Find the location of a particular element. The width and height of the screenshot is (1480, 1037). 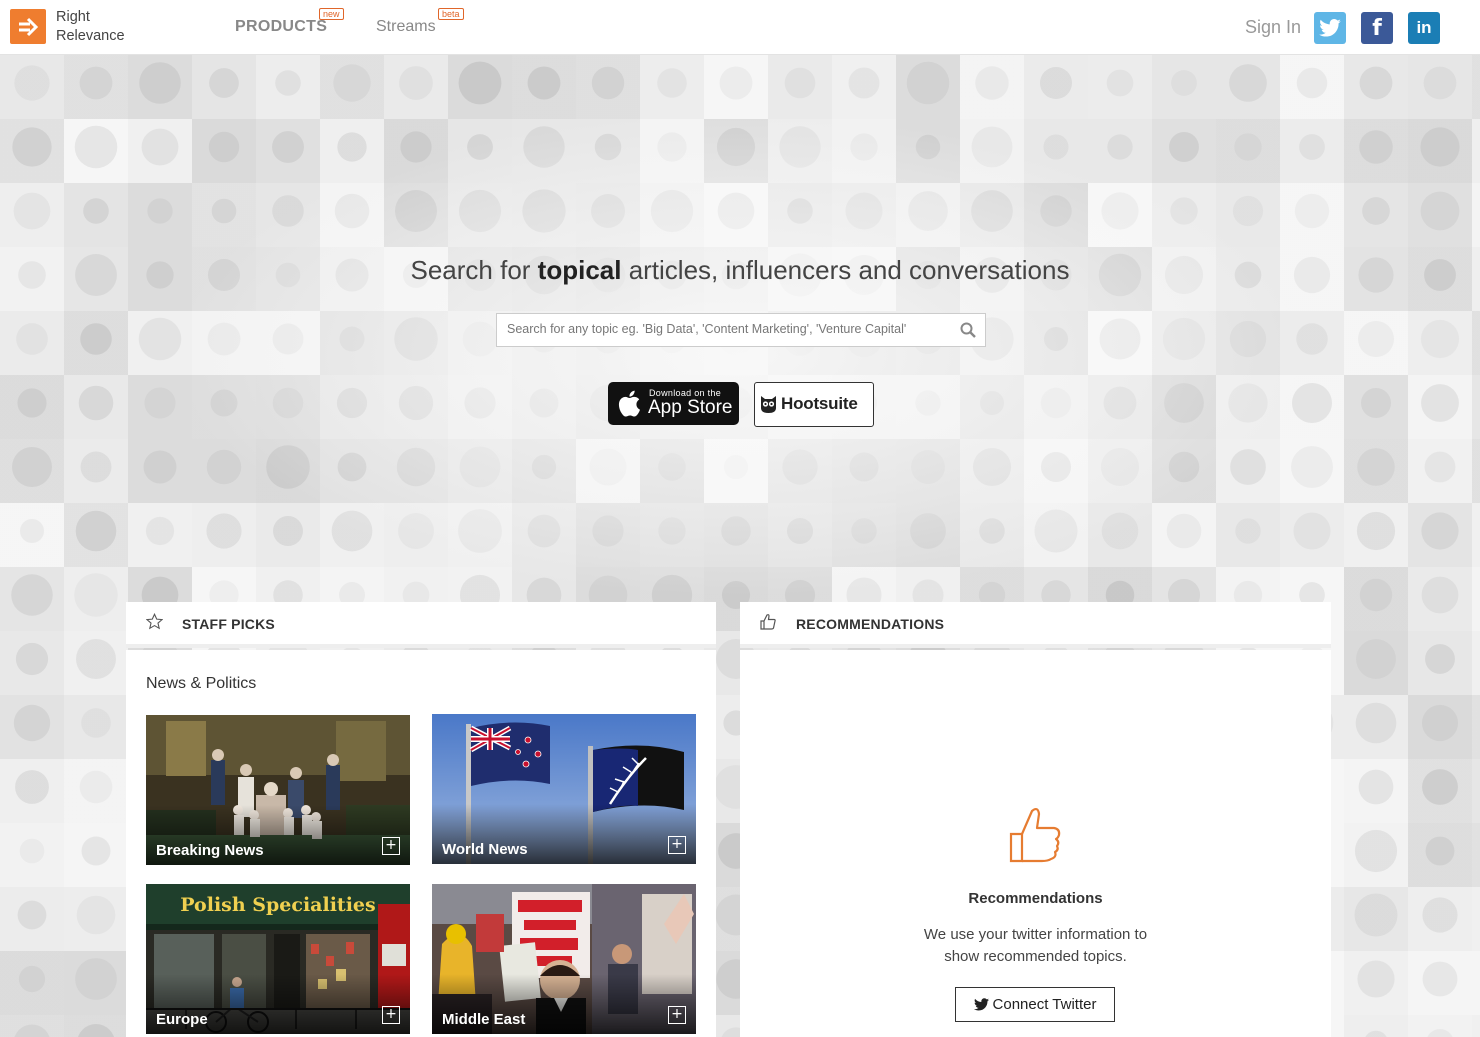

topic-card-europe: Polish Specialities Europe + is located at coordinates (278, 959).